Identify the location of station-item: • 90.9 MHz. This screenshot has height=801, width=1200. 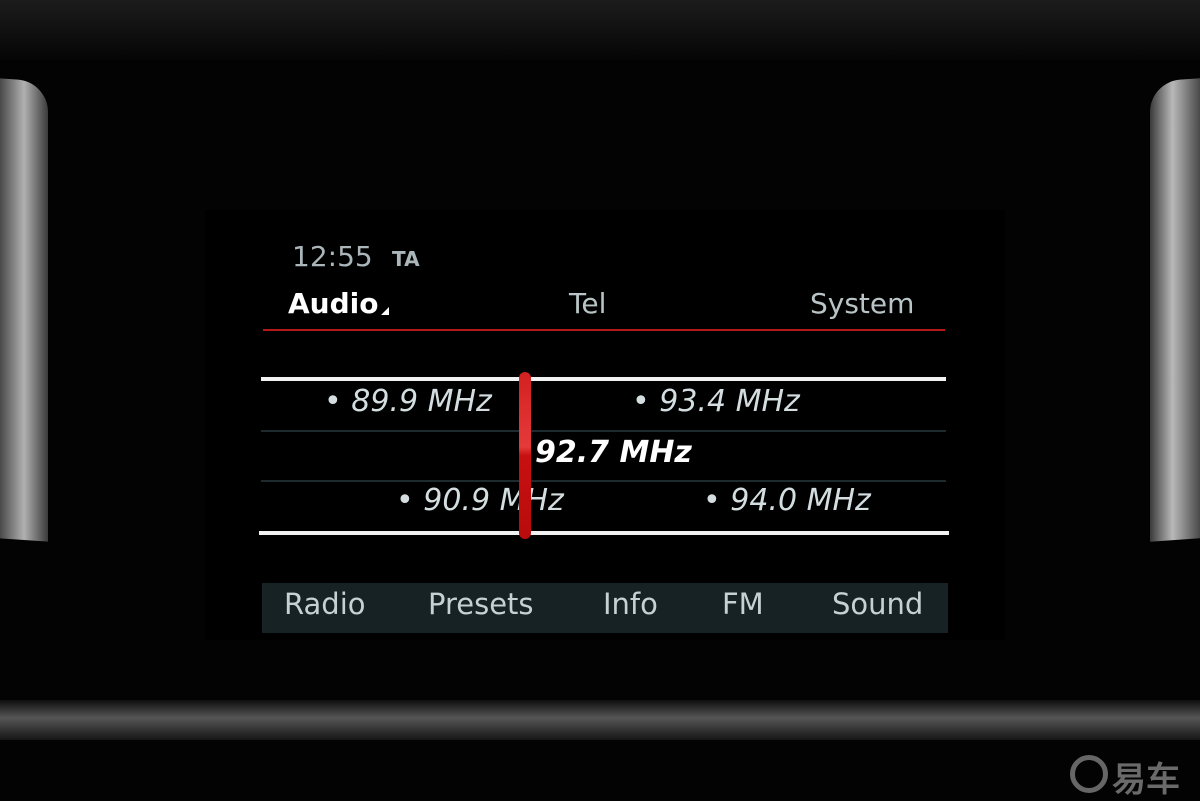
(480, 500).